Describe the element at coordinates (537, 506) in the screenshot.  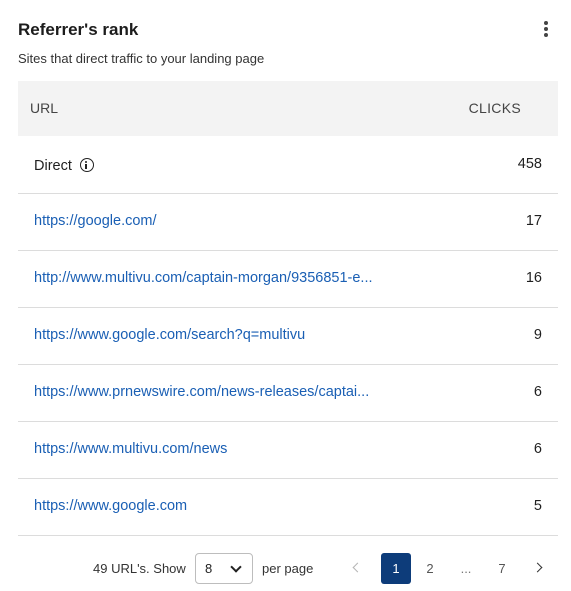
I see `clicks-cell: 5` at that location.